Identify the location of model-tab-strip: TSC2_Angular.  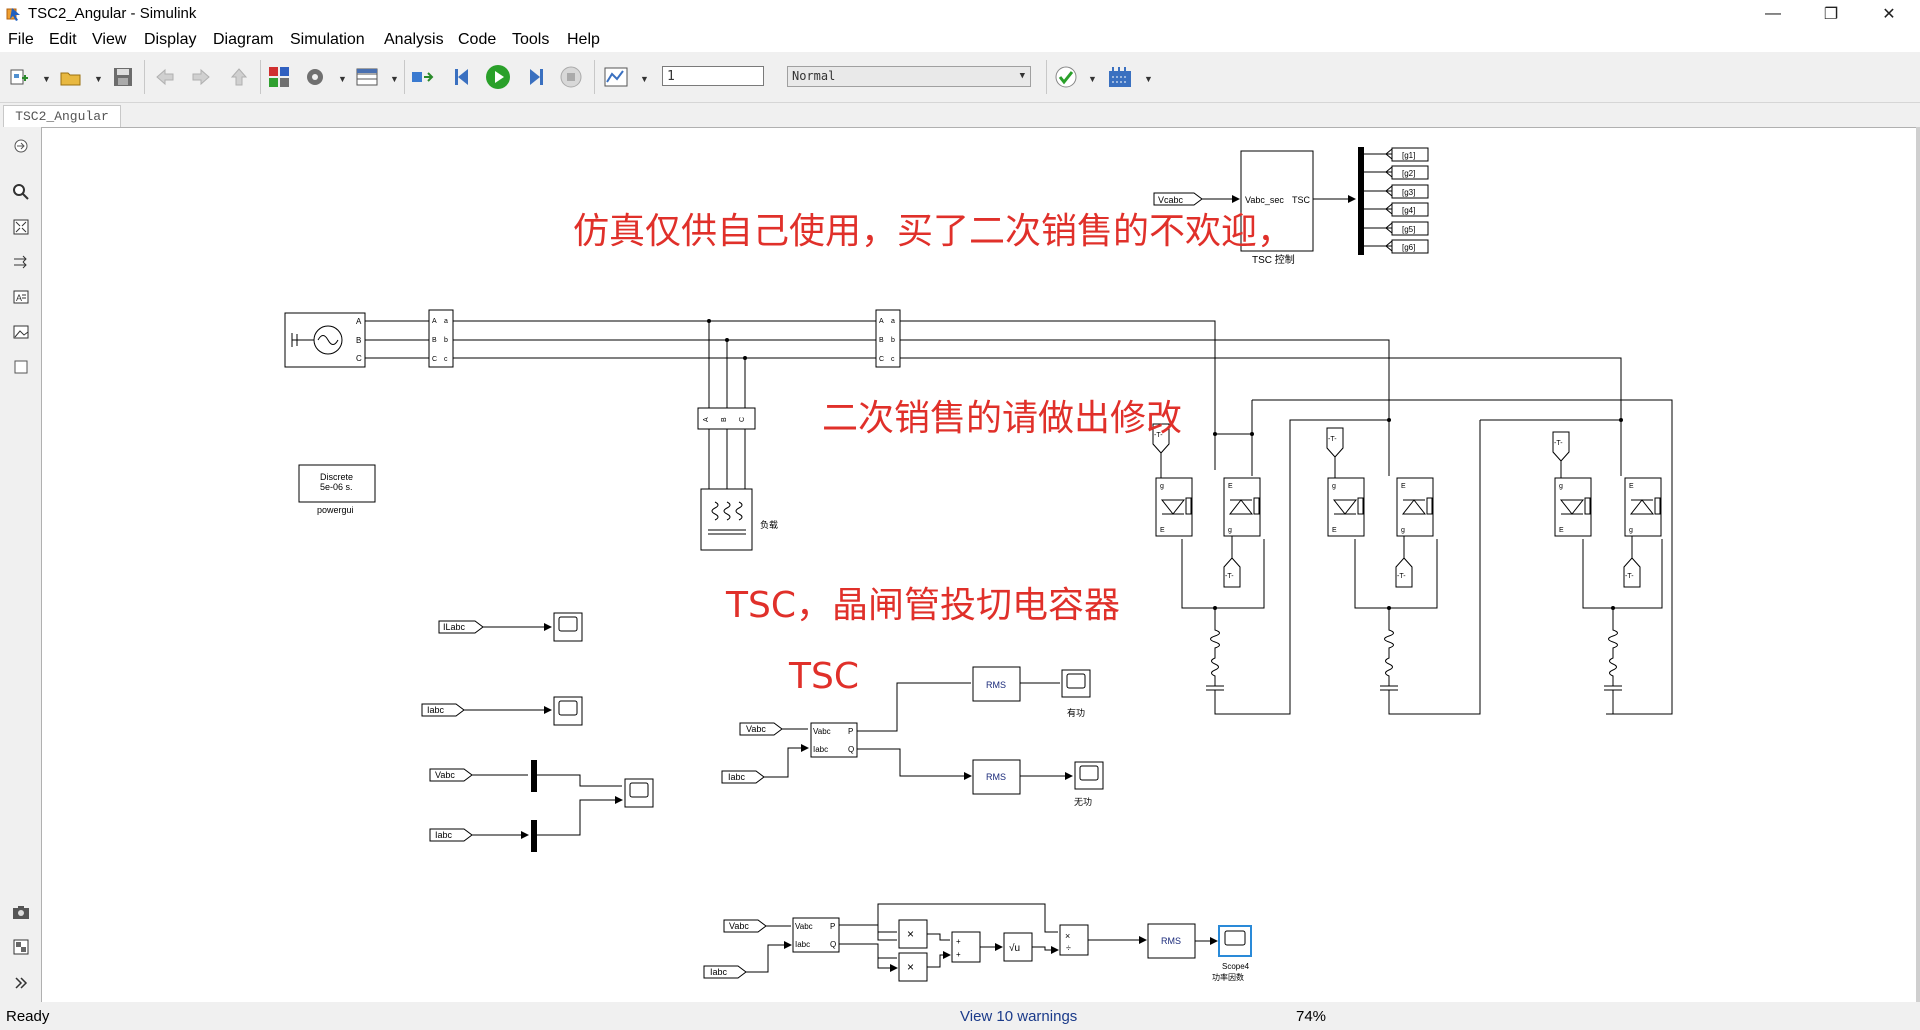
(960, 115).